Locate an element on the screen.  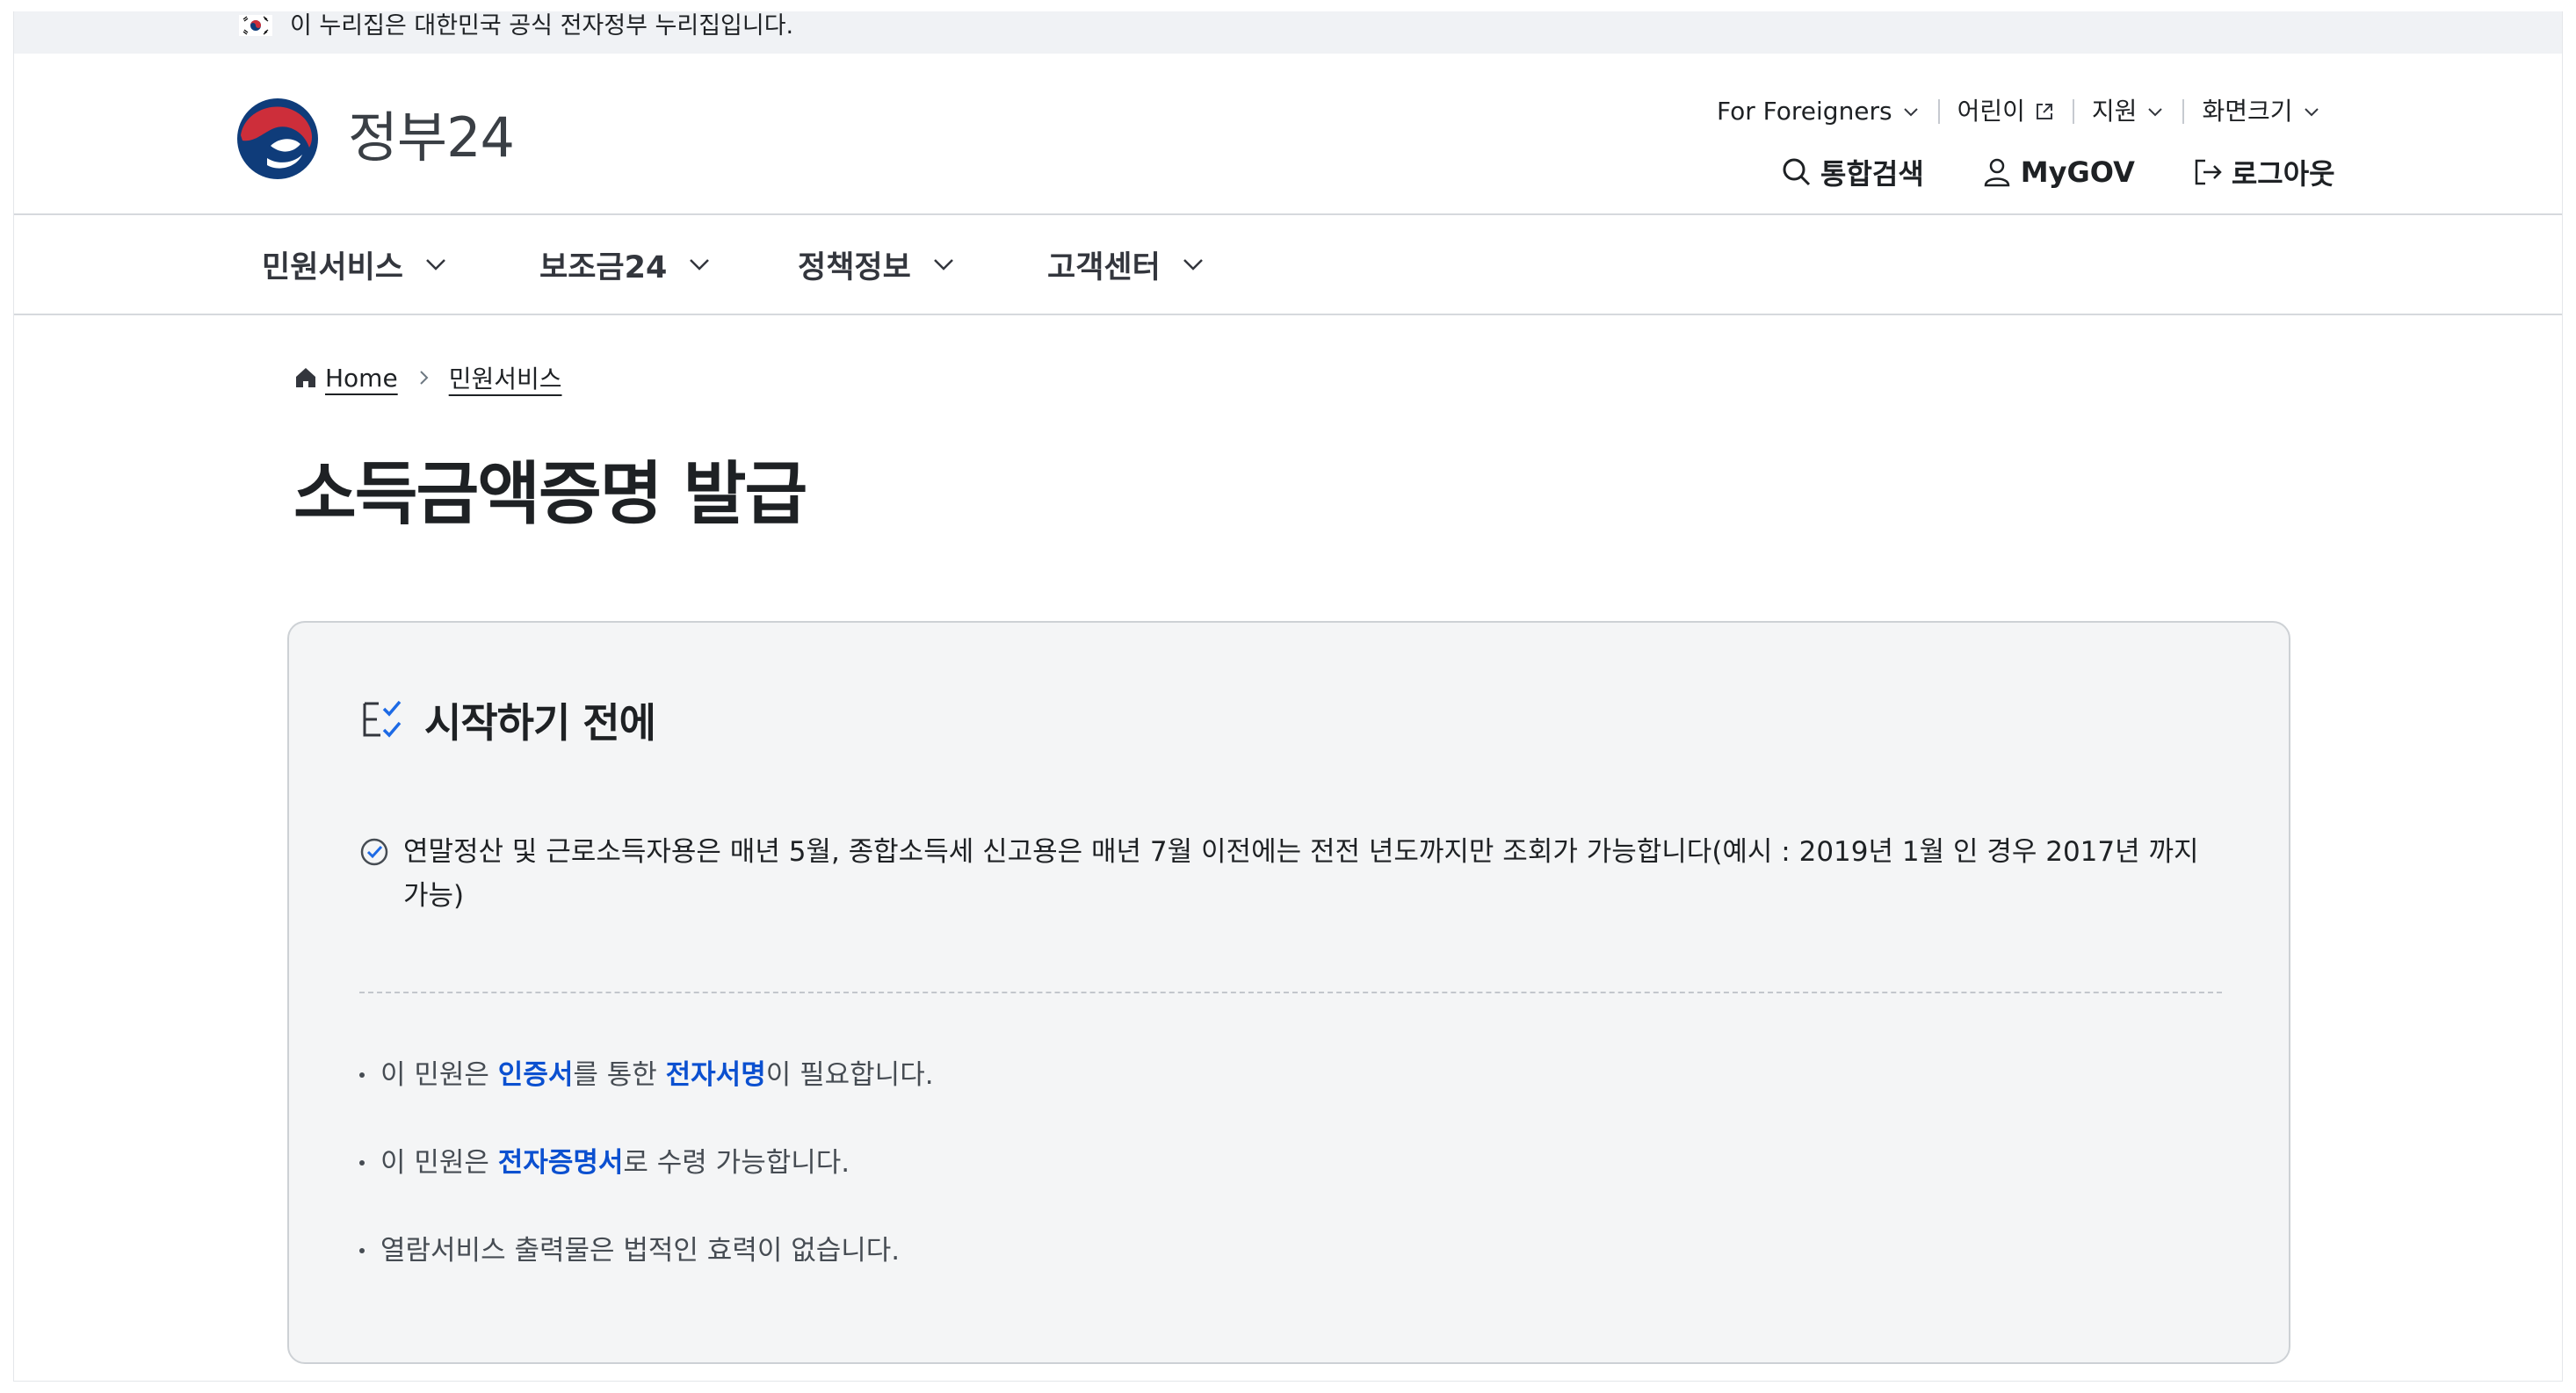
screen-size-label: 화면크기 is located at coordinates (2247, 111).